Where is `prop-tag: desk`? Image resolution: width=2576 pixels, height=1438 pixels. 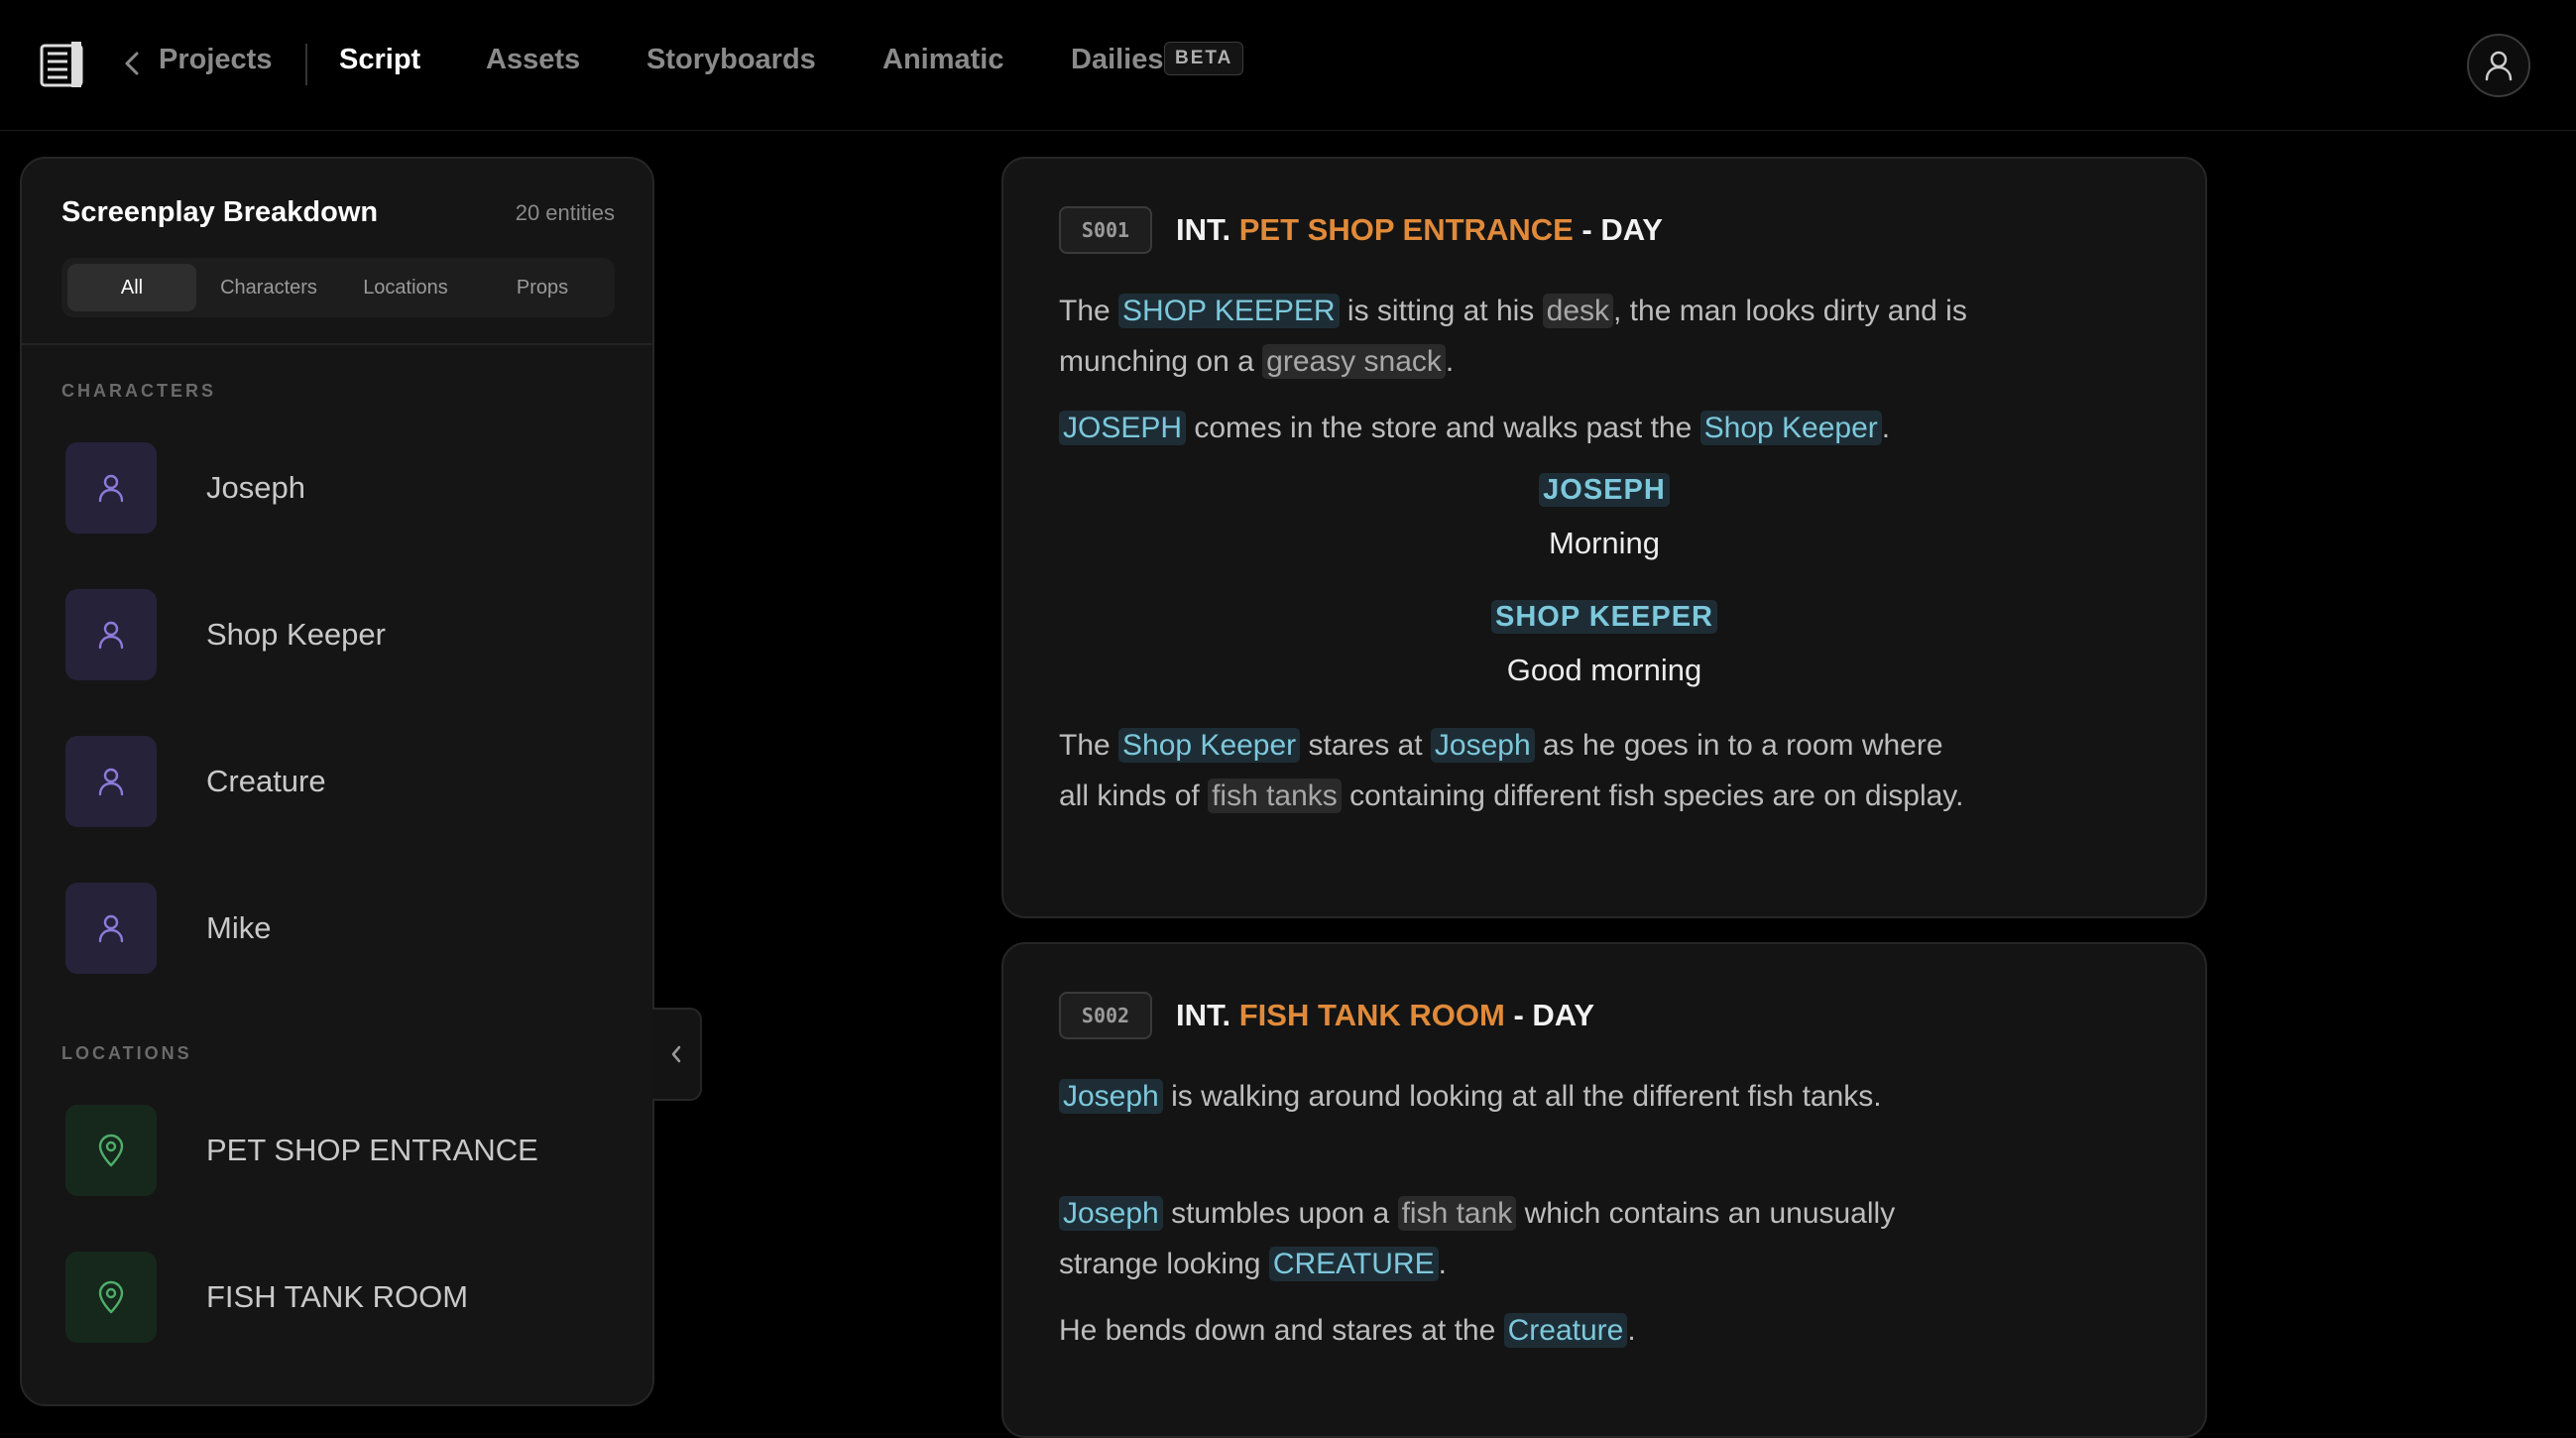 prop-tag: desk is located at coordinates (1578, 311).